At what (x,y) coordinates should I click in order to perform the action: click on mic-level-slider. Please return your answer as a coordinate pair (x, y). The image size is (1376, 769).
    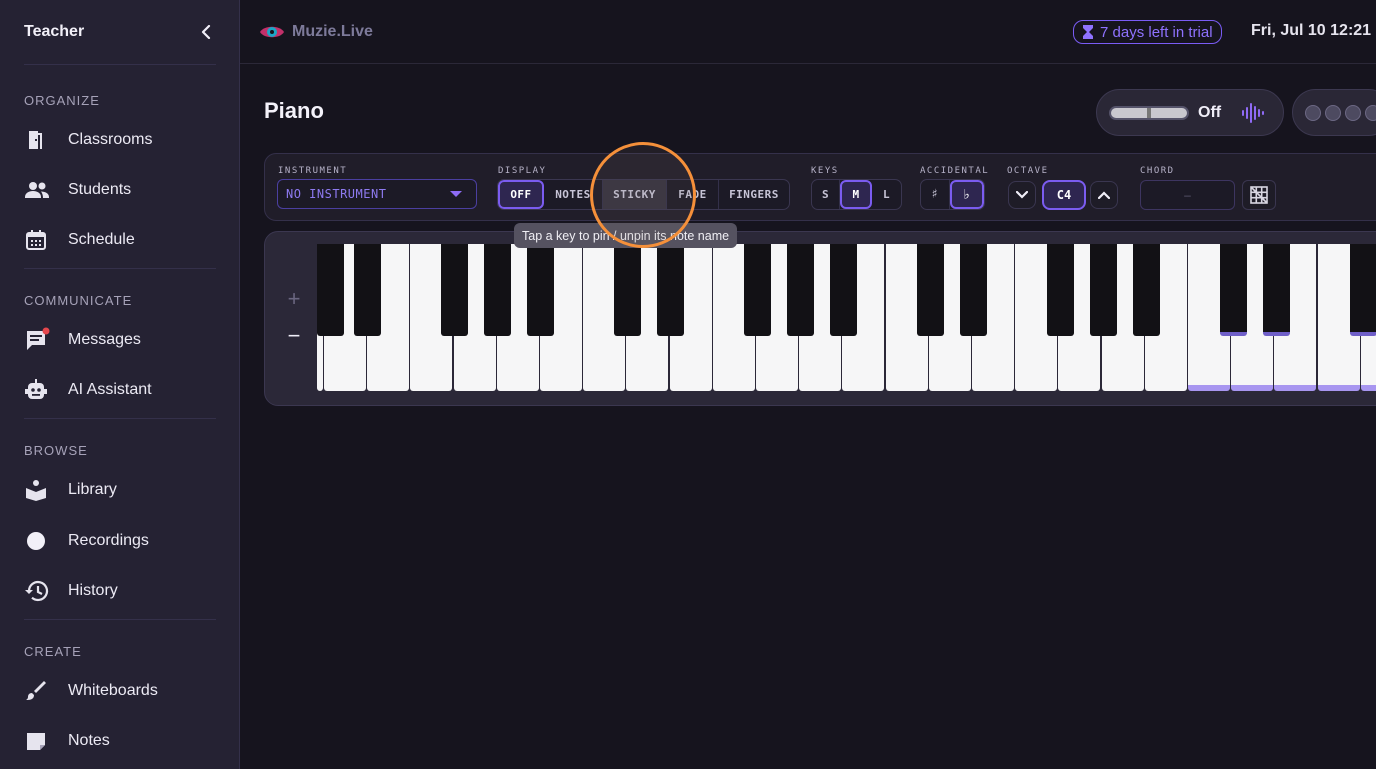
    Looking at the image, I should click on (1149, 113).